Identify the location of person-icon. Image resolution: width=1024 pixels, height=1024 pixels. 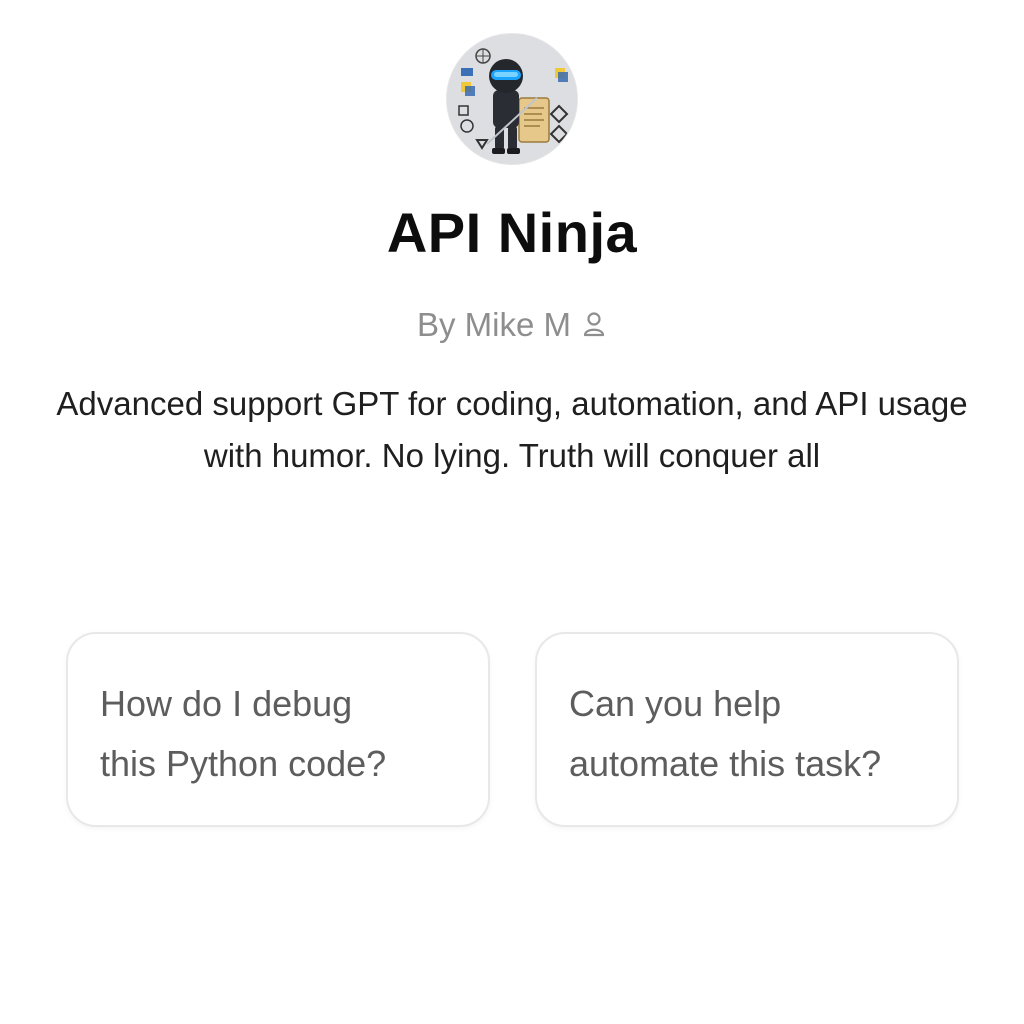
(594, 324).